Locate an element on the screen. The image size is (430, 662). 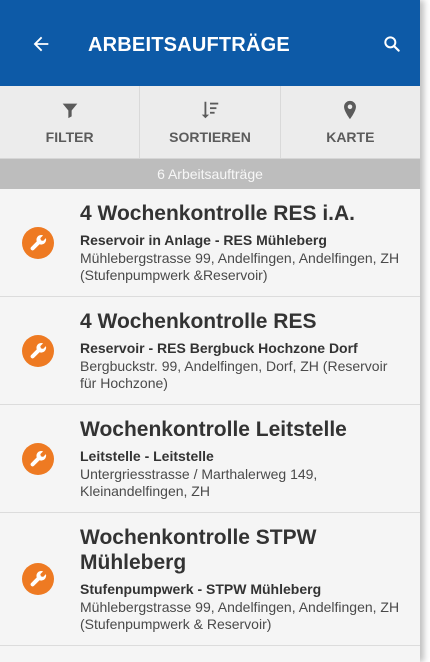
order-title: Wochenkontrolle Leitstelle is located at coordinates (213, 429).